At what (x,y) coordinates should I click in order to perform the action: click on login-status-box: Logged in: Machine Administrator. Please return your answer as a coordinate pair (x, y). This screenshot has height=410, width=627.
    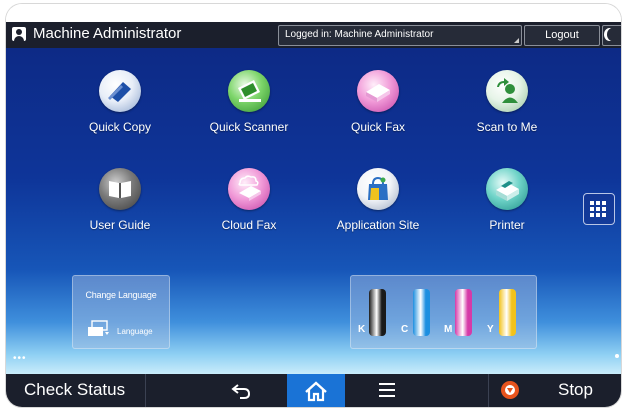
    Looking at the image, I should click on (400, 35).